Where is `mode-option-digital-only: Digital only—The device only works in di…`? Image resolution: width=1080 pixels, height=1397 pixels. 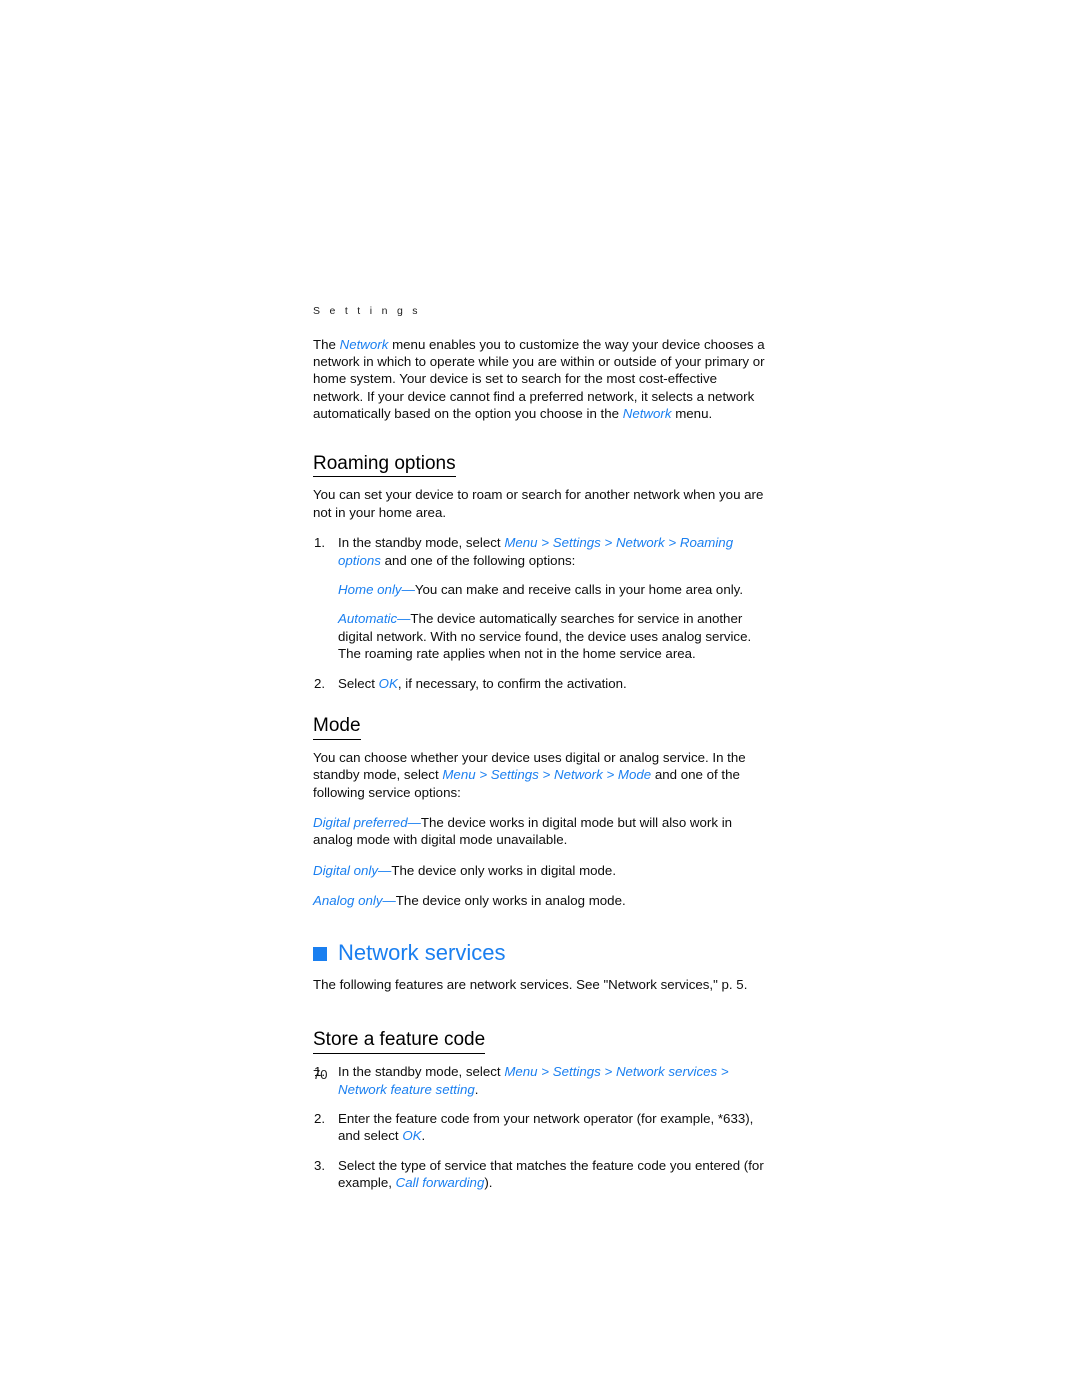 mode-option-digital-only: Digital only—The device only works in di… is located at coordinates (540, 870).